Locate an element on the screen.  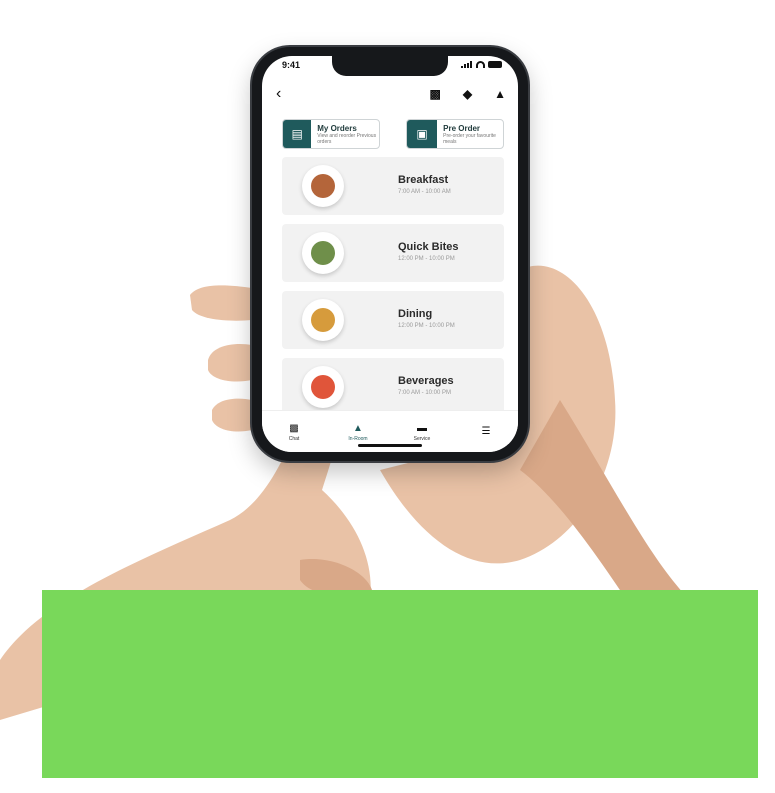
dining-plate-image is located at coordinates (323, 320).